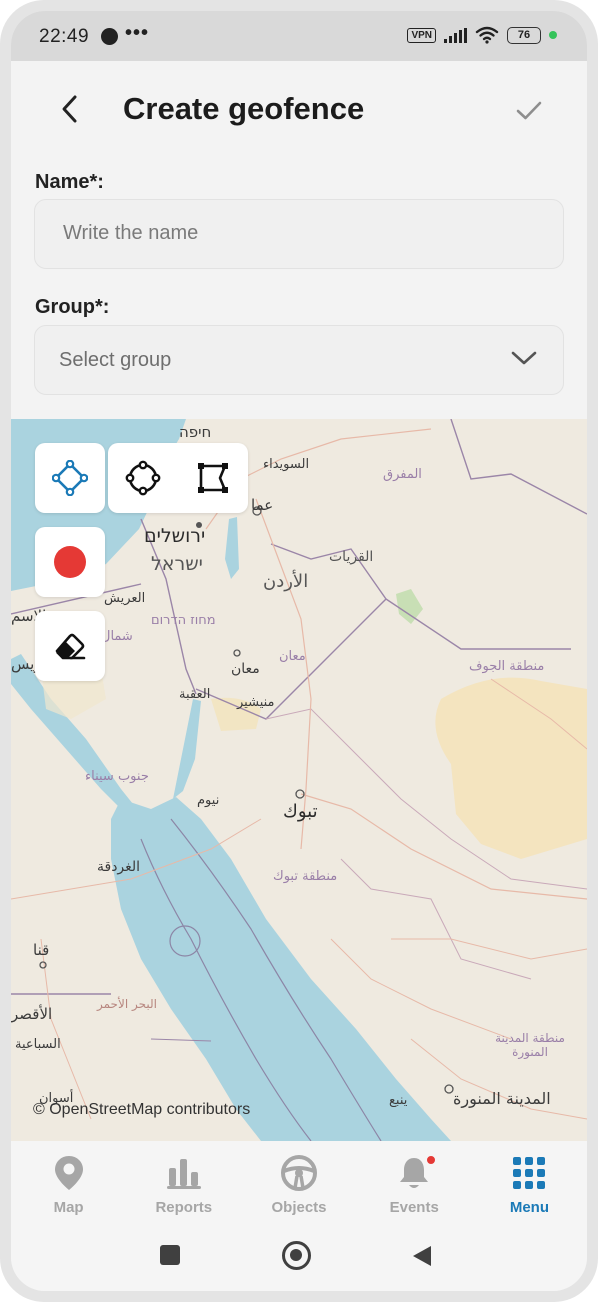 This screenshot has height=1302, width=598. I want to click on chevron-left-icon, so click(69, 109).